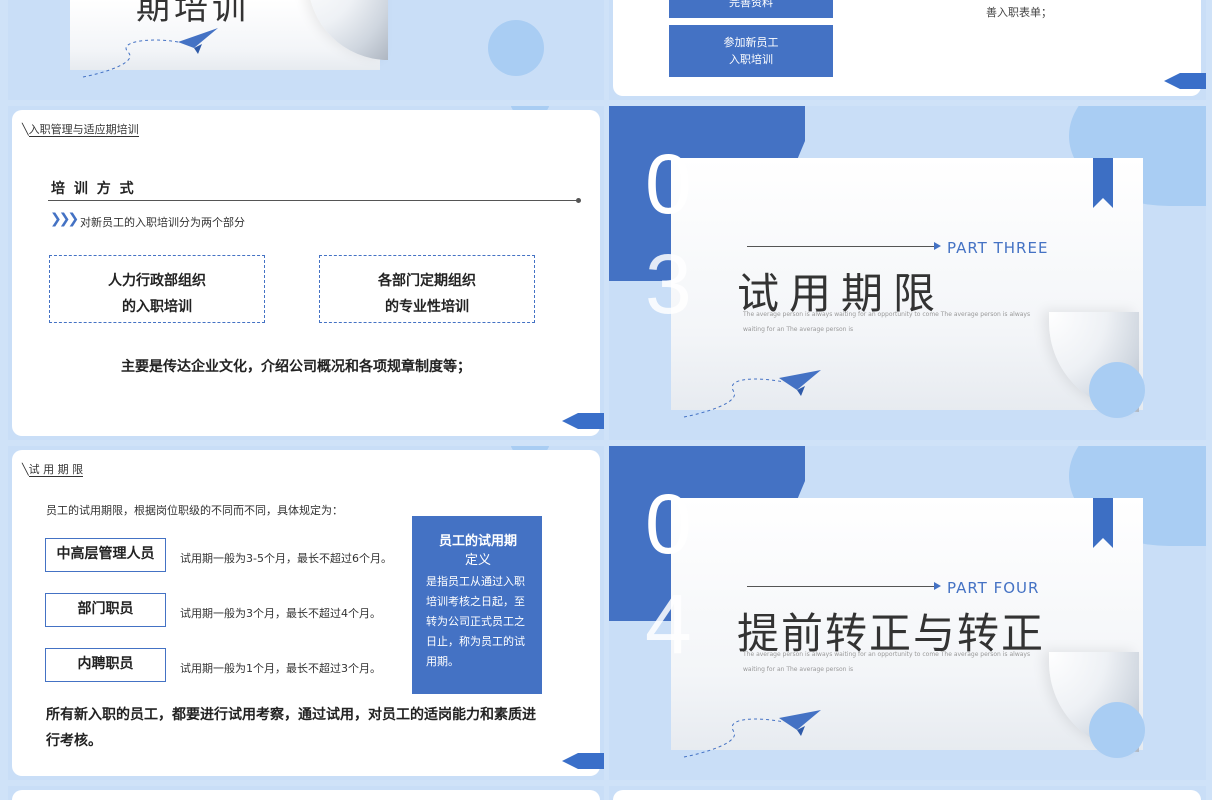 The height and width of the screenshot is (800, 1212). What do you see at coordinates (578, 200) in the screenshot?
I see `heading-divider-dot` at bounding box center [578, 200].